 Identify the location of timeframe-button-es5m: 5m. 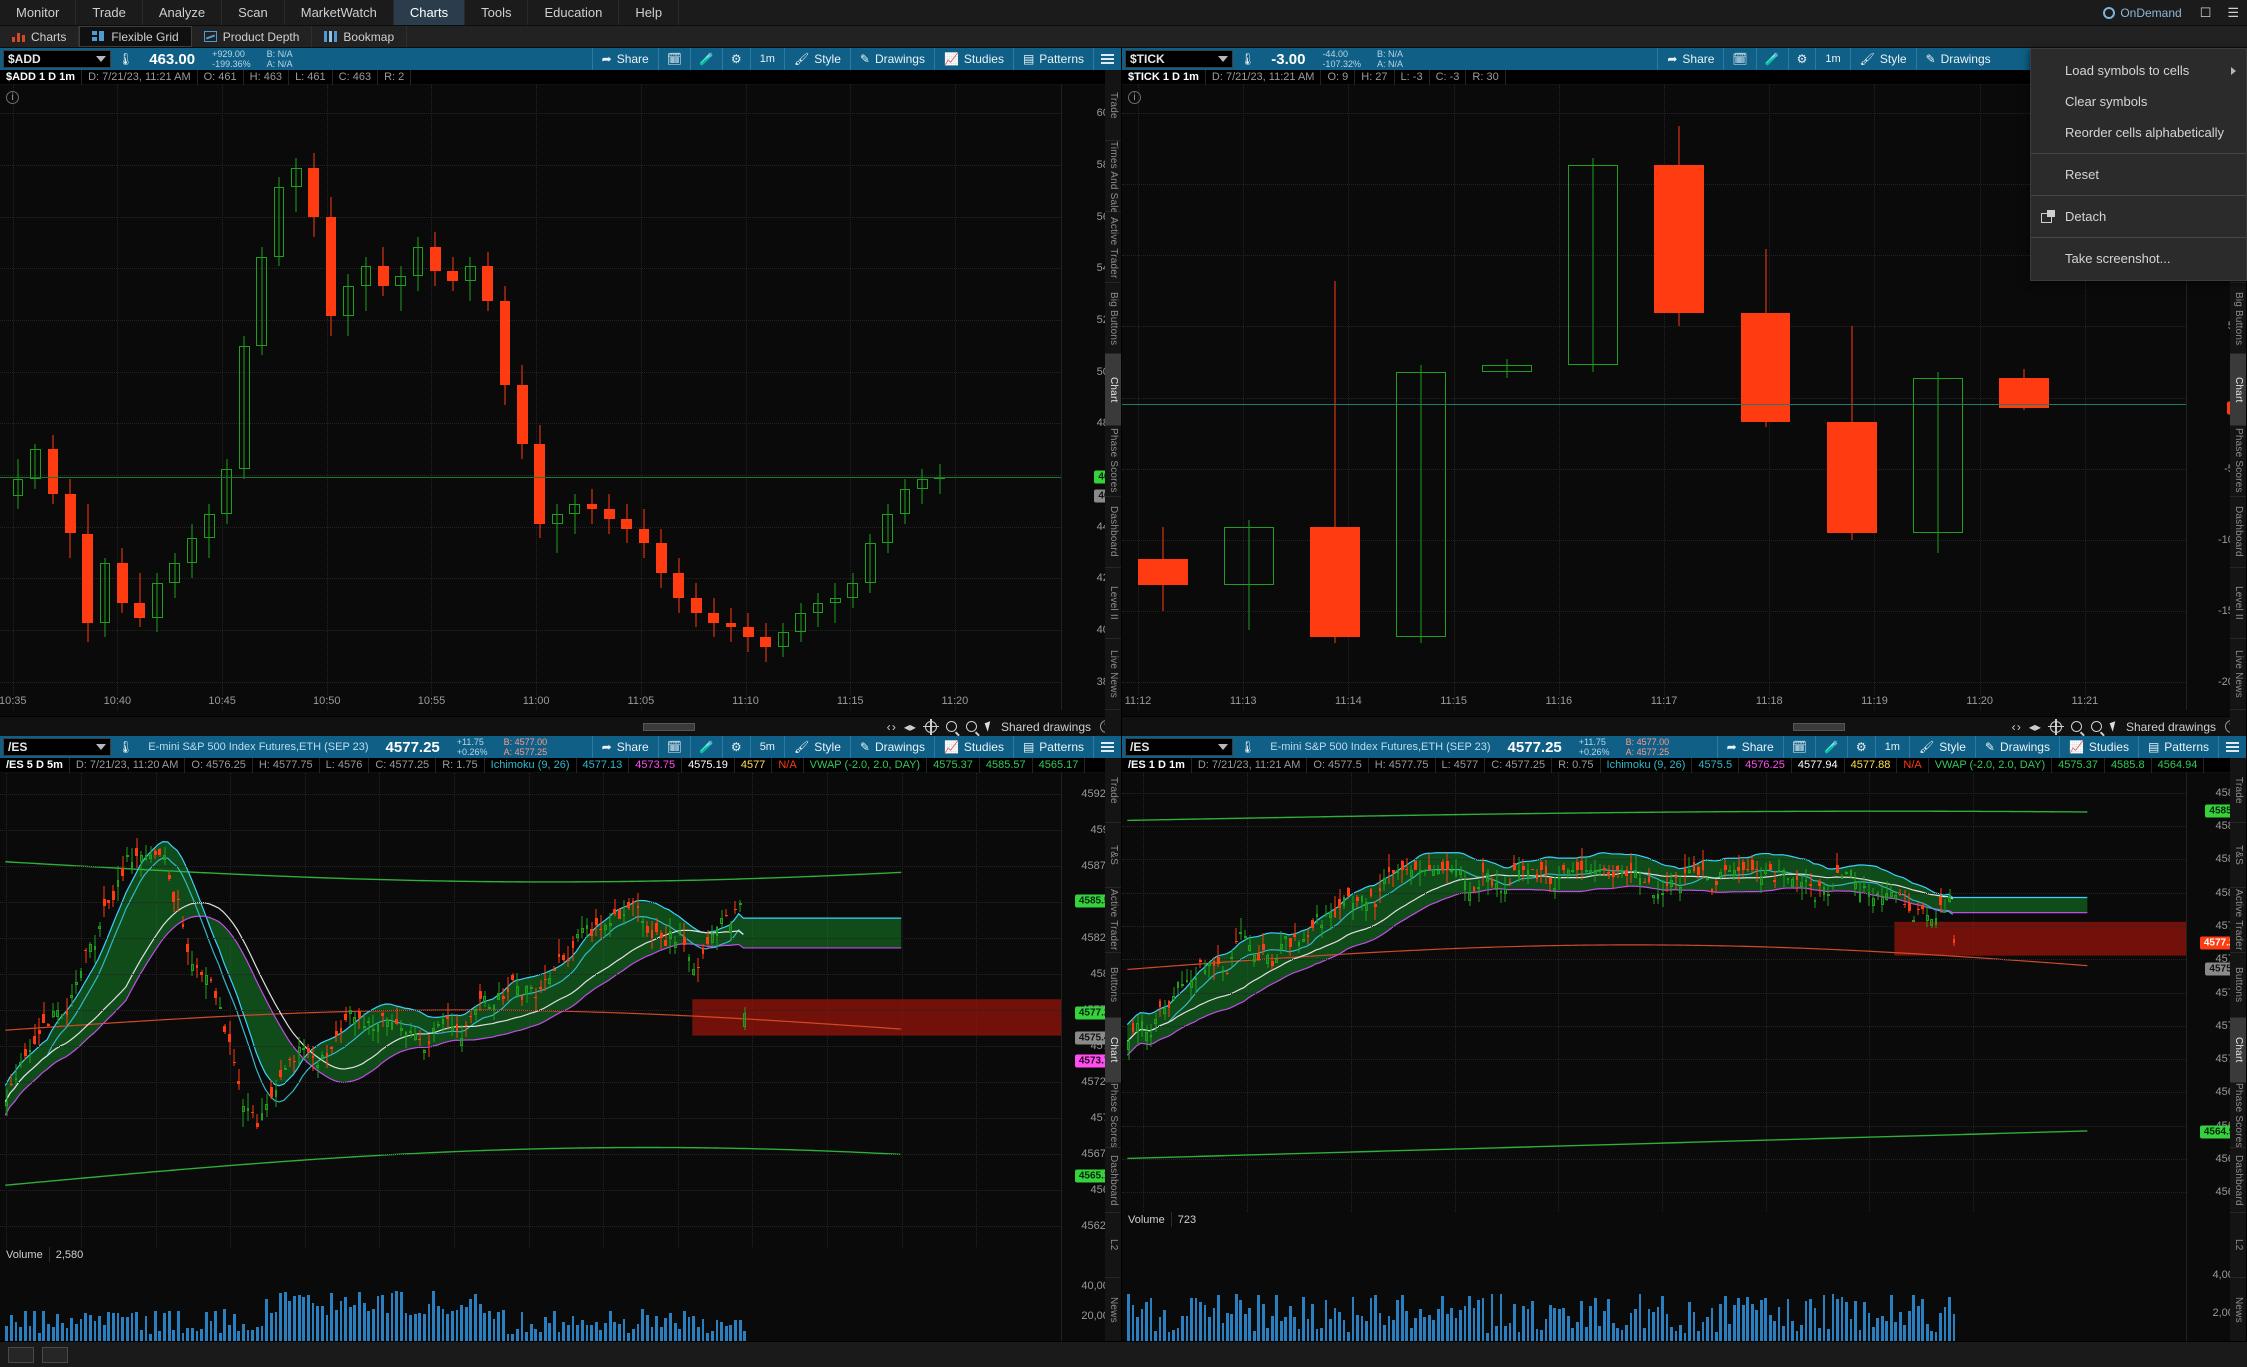
(766, 747).